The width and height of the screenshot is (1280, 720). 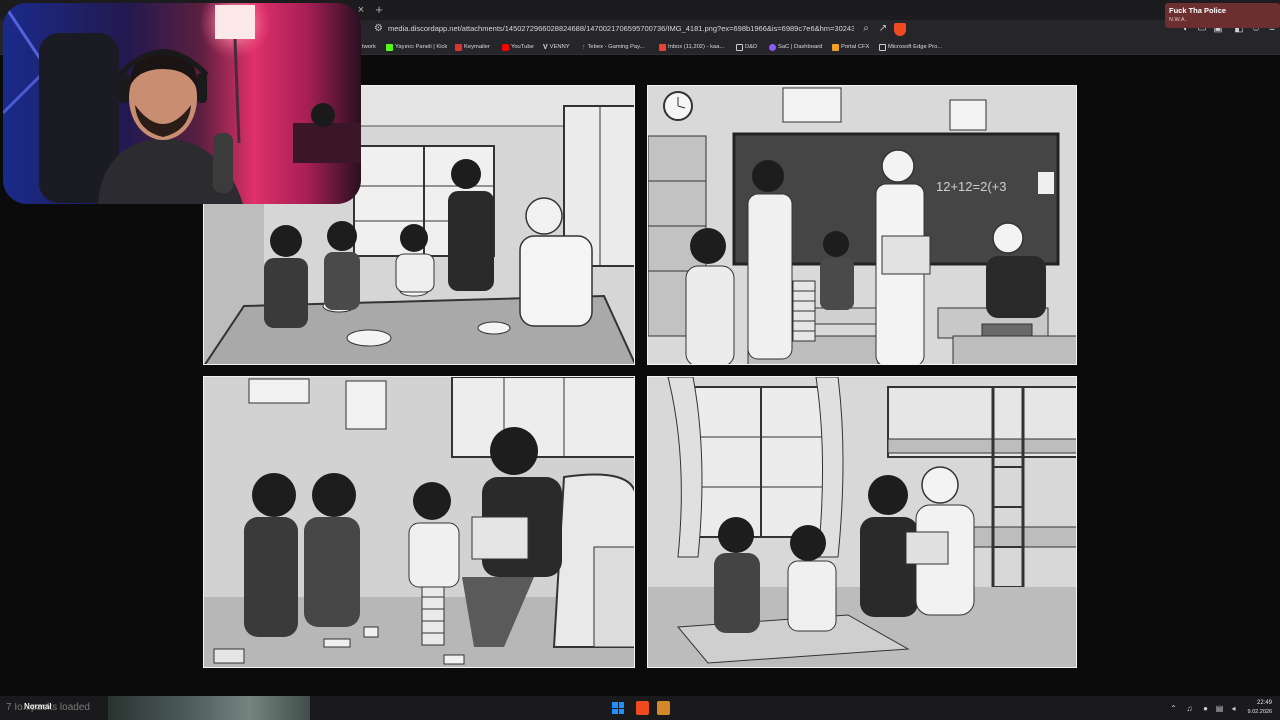 What do you see at coordinates (545, 47) in the screenshot?
I see `venny-icon: V` at bounding box center [545, 47].